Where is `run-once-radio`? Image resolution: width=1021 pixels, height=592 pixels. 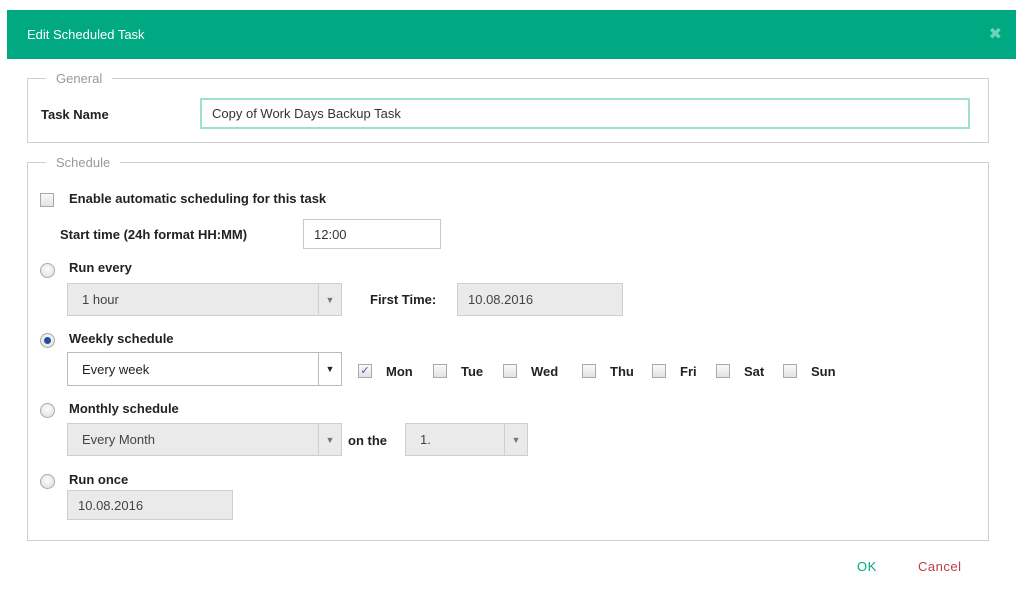 run-once-radio is located at coordinates (47, 481).